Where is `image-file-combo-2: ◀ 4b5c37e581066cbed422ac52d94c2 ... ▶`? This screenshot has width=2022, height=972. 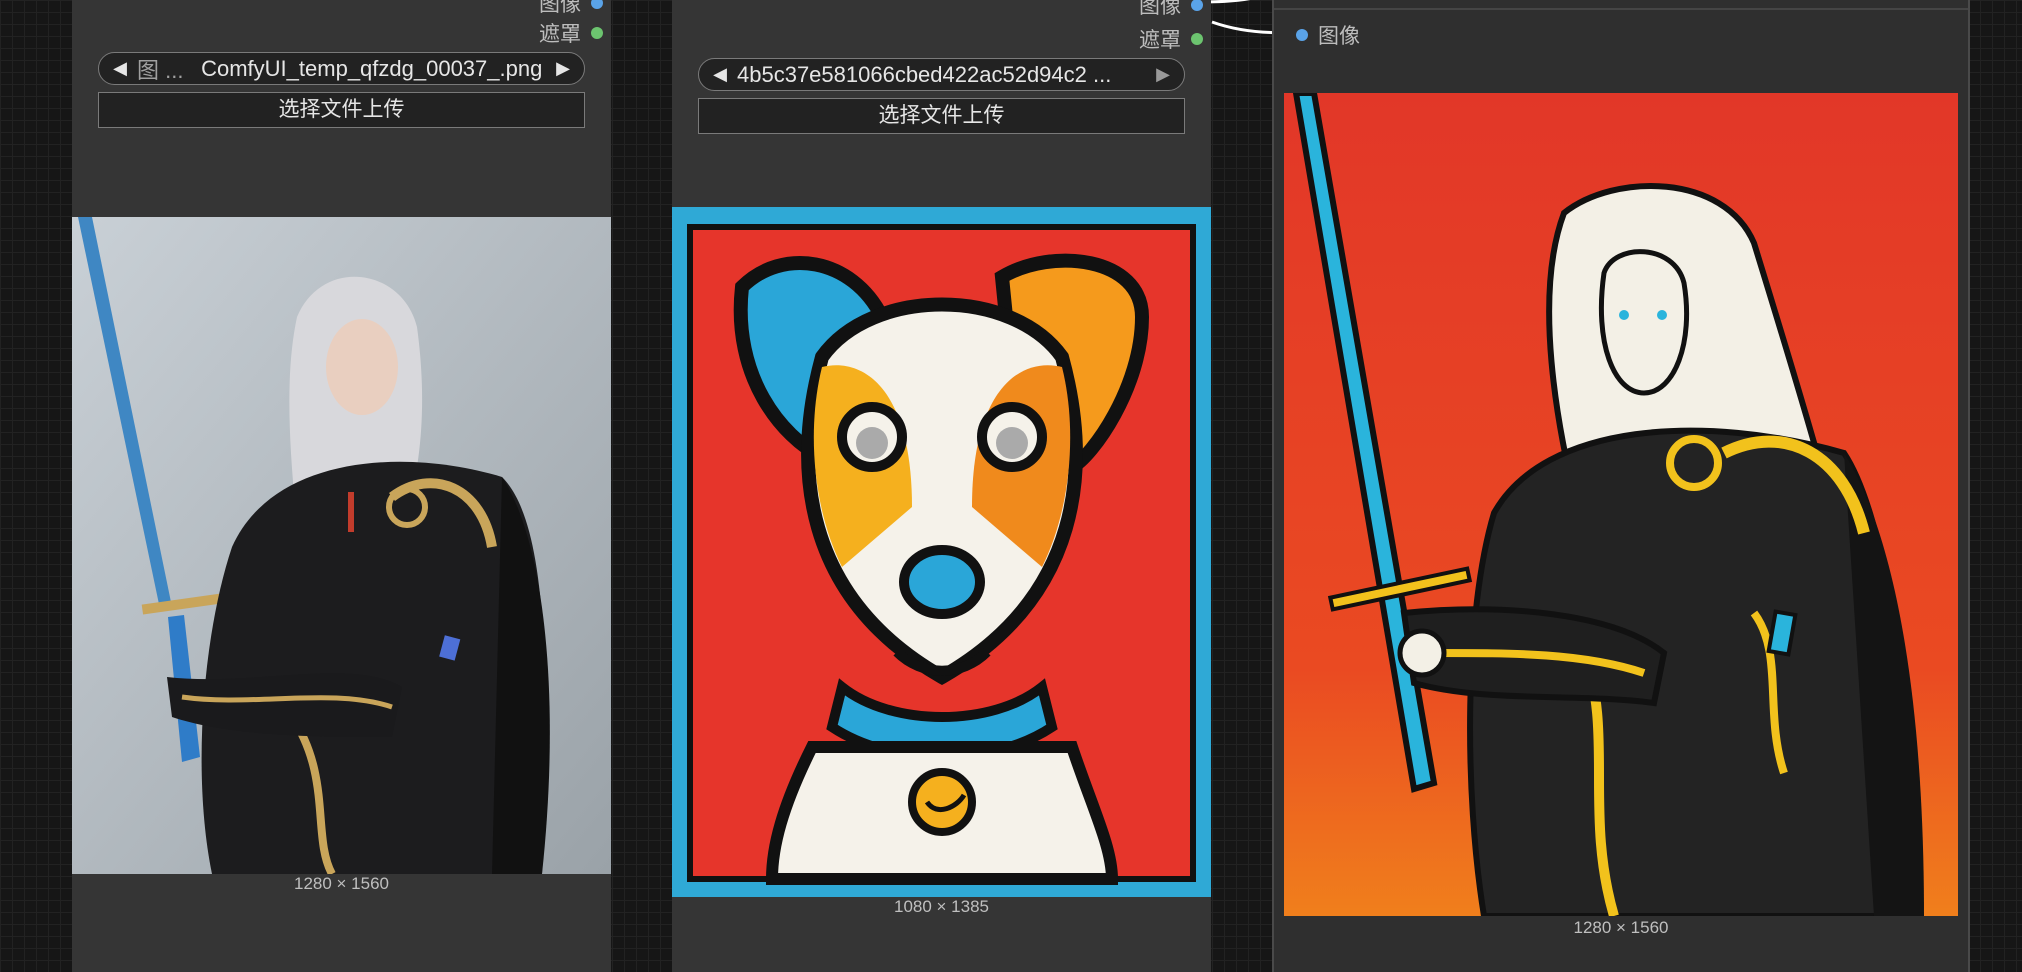 image-file-combo-2: ◀ 4b5c37e581066cbed422ac52d94c2 ... ▶ is located at coordinates (941, 74).